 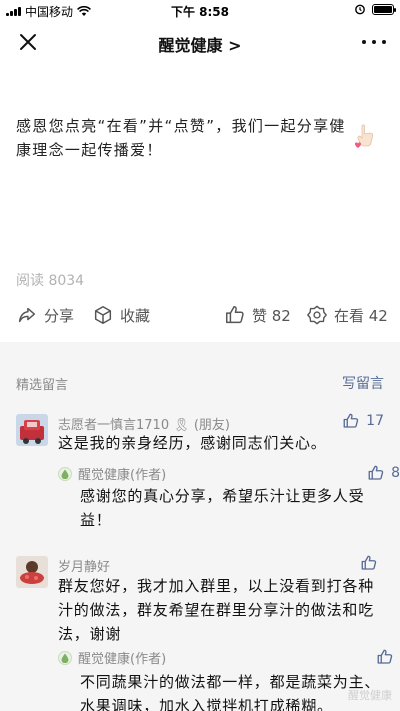 What do you see at coordinates (200, 317) in the screenshot?
I see `article-actions: 分享 收藏 赞 82 在看 42` at bounding box center [200, 317].